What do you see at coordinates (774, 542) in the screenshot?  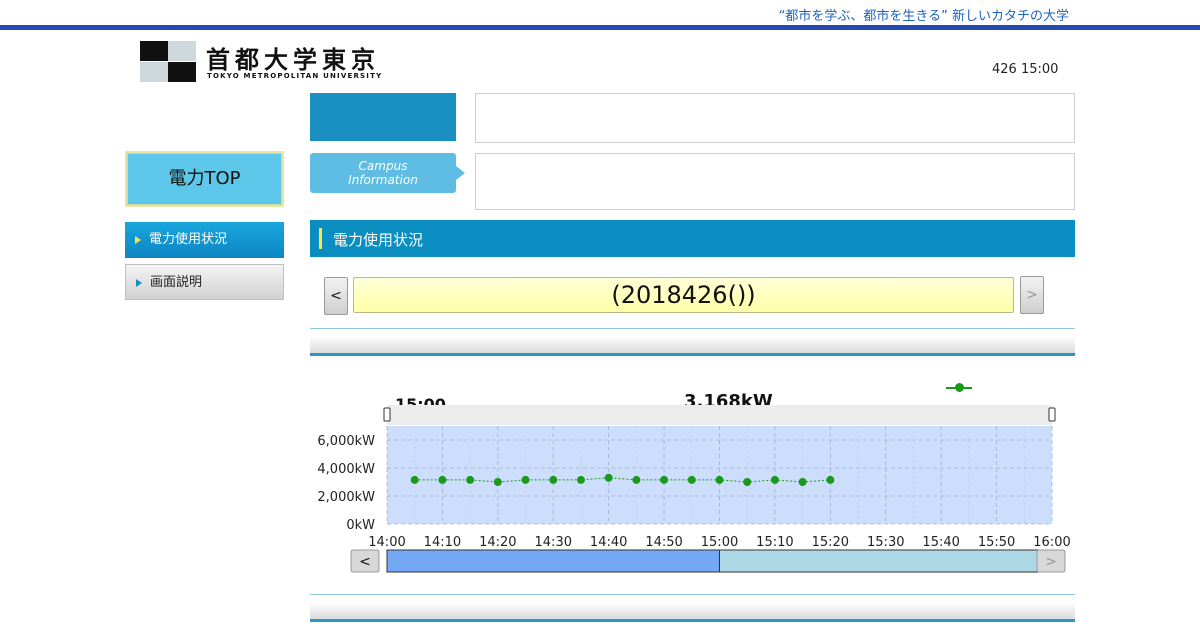 I see `x-tick-label: 15:10` at bounding box center [774, 542].